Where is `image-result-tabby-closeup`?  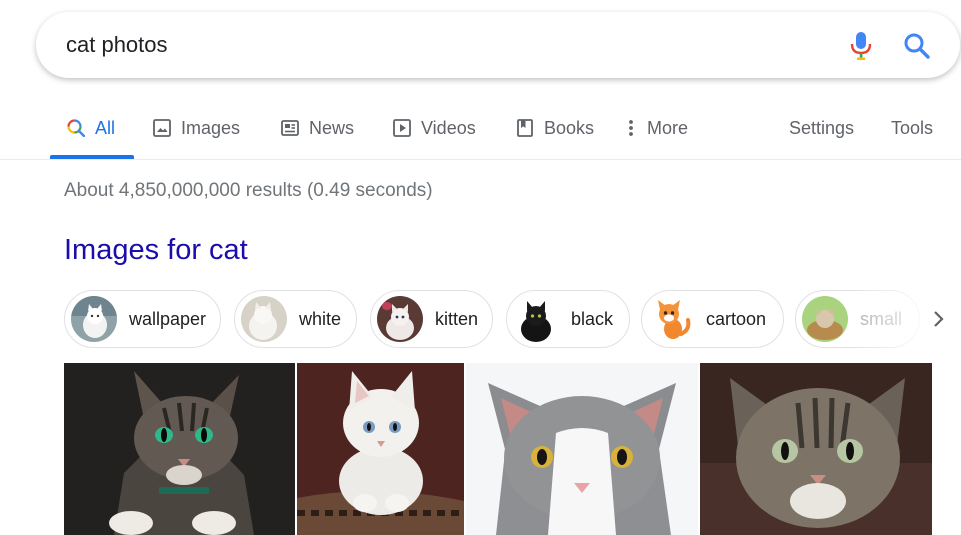 image-result-tabby-closeup is located at coordinates (816, 449).